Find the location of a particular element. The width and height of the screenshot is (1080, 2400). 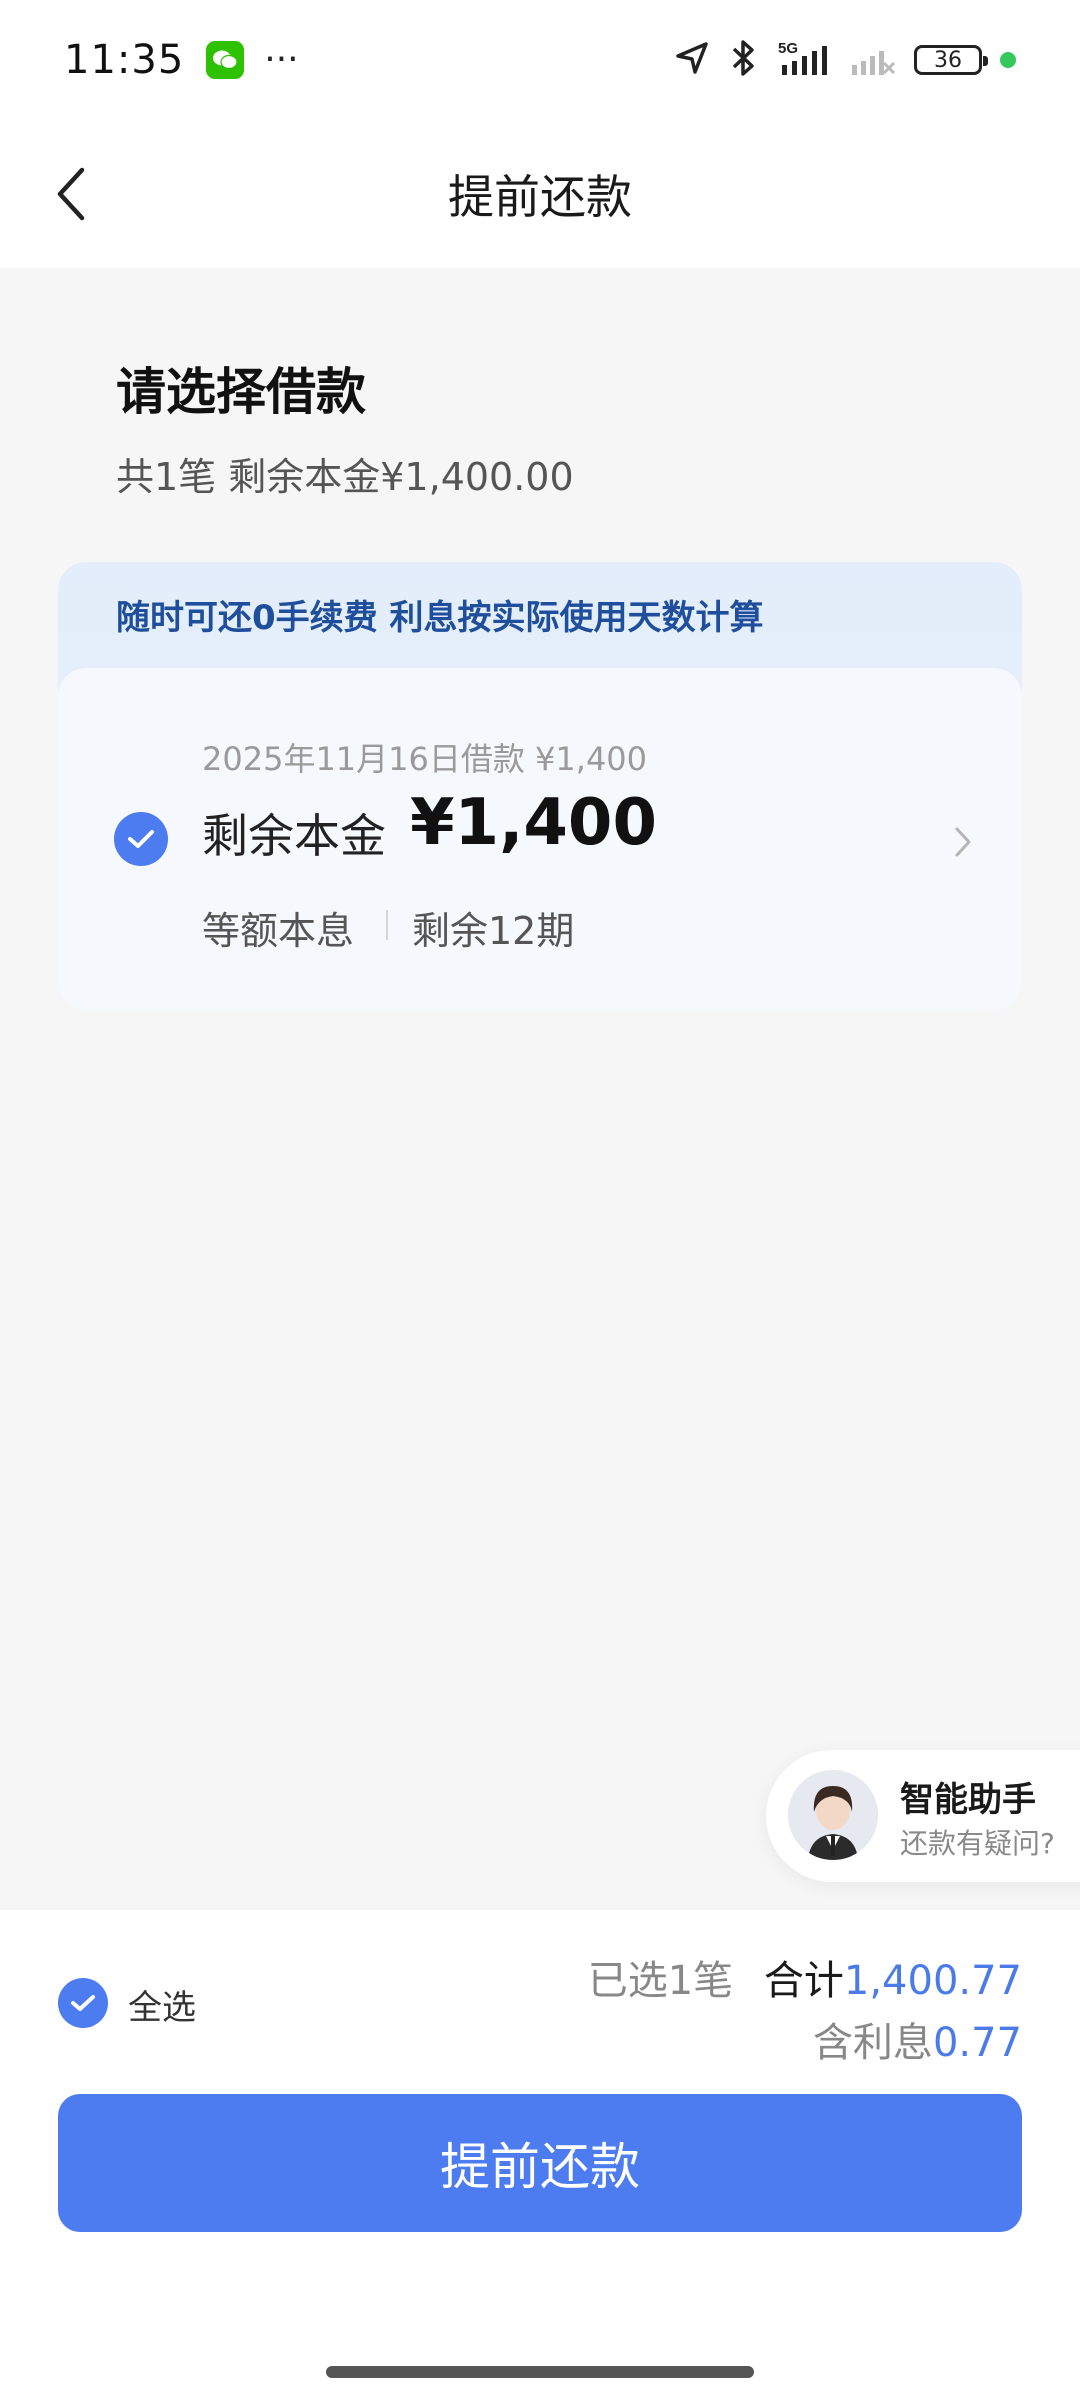

status-icons: 5G 36 is located at coordinates (845, 60).